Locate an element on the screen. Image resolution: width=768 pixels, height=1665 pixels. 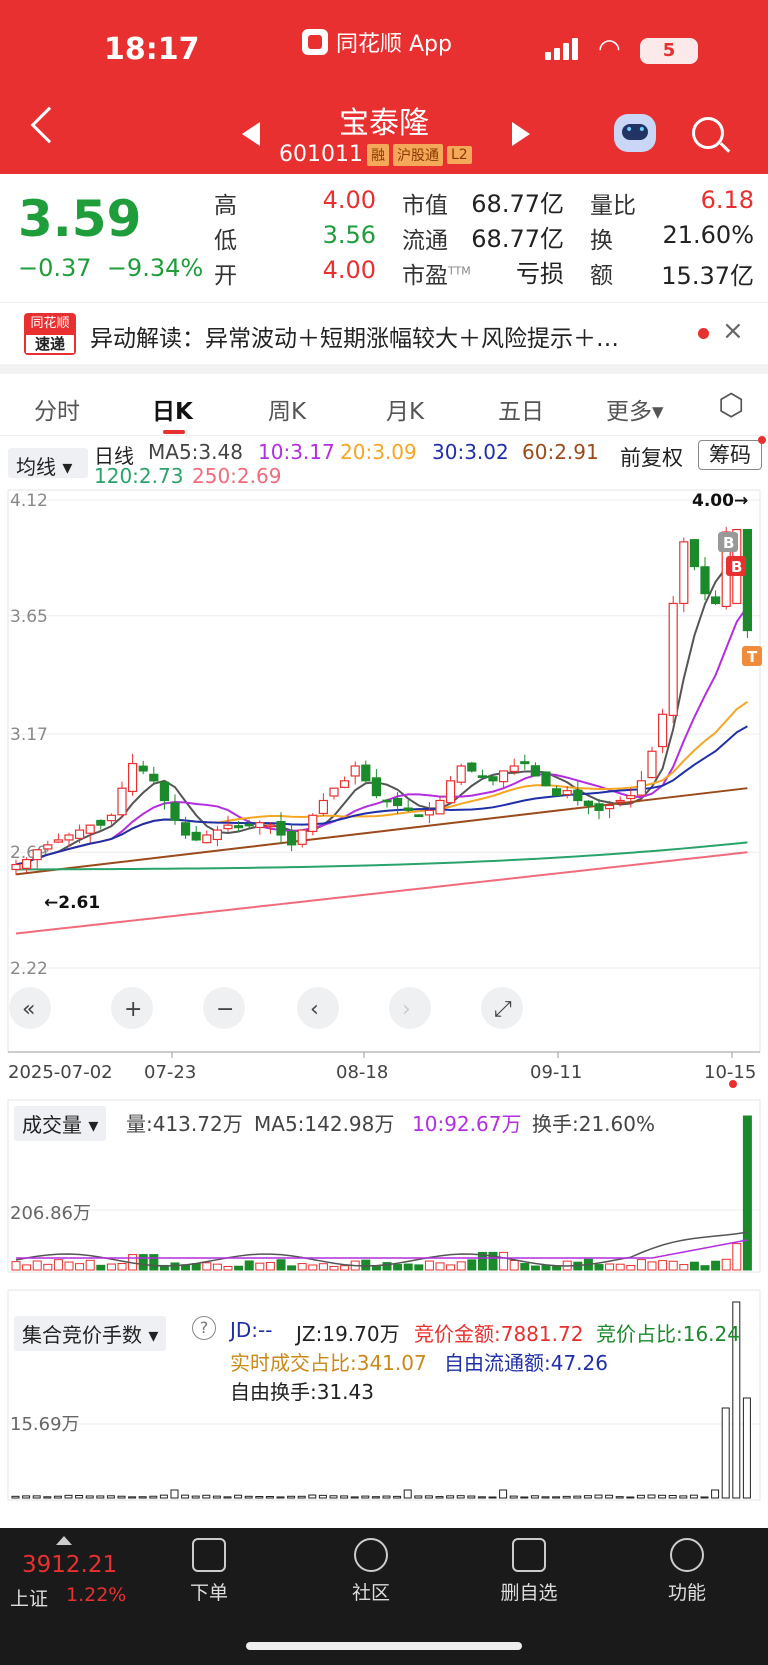
low-label: 低 is located at coordinates (225, 241).